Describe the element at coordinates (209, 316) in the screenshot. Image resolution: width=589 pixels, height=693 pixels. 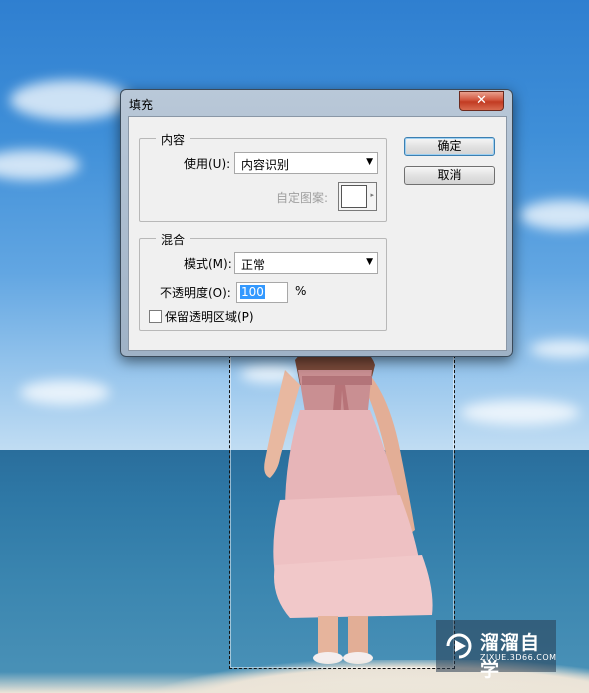
I see `preserve-transparency-label: 保留透明区域(P)` at that location.